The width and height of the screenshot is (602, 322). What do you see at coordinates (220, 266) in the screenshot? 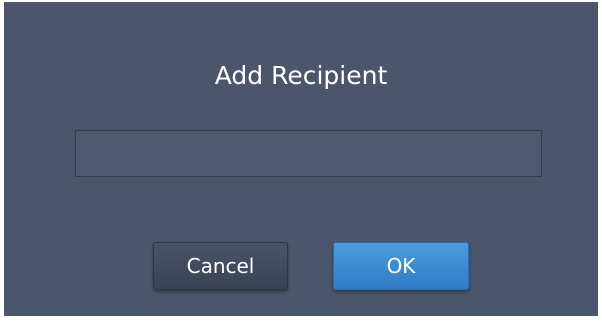
I see `cancel-button: Cancel` at bounding box center [220, 266].